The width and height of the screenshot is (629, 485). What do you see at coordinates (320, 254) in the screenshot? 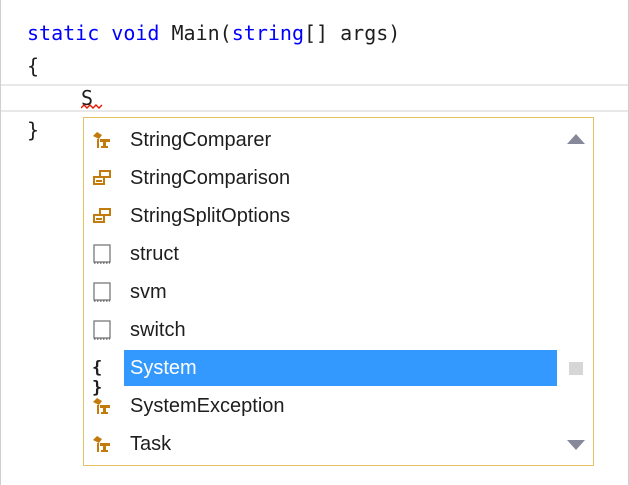
I see `completion-item-struct: struct` at bounding box center [320, 254].